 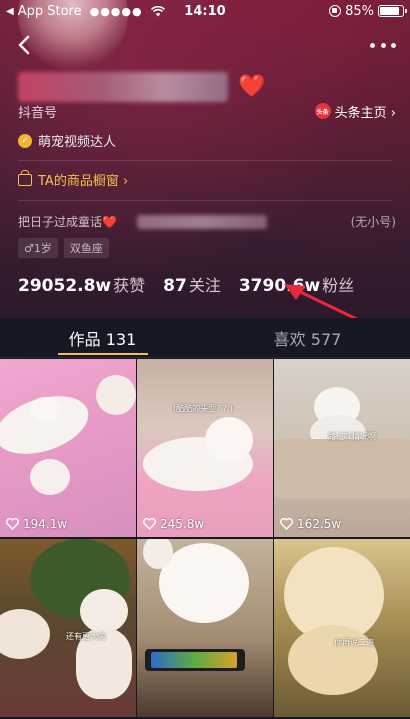 I want to click on video-likes: 162.5w, so click(x=310, y=524).